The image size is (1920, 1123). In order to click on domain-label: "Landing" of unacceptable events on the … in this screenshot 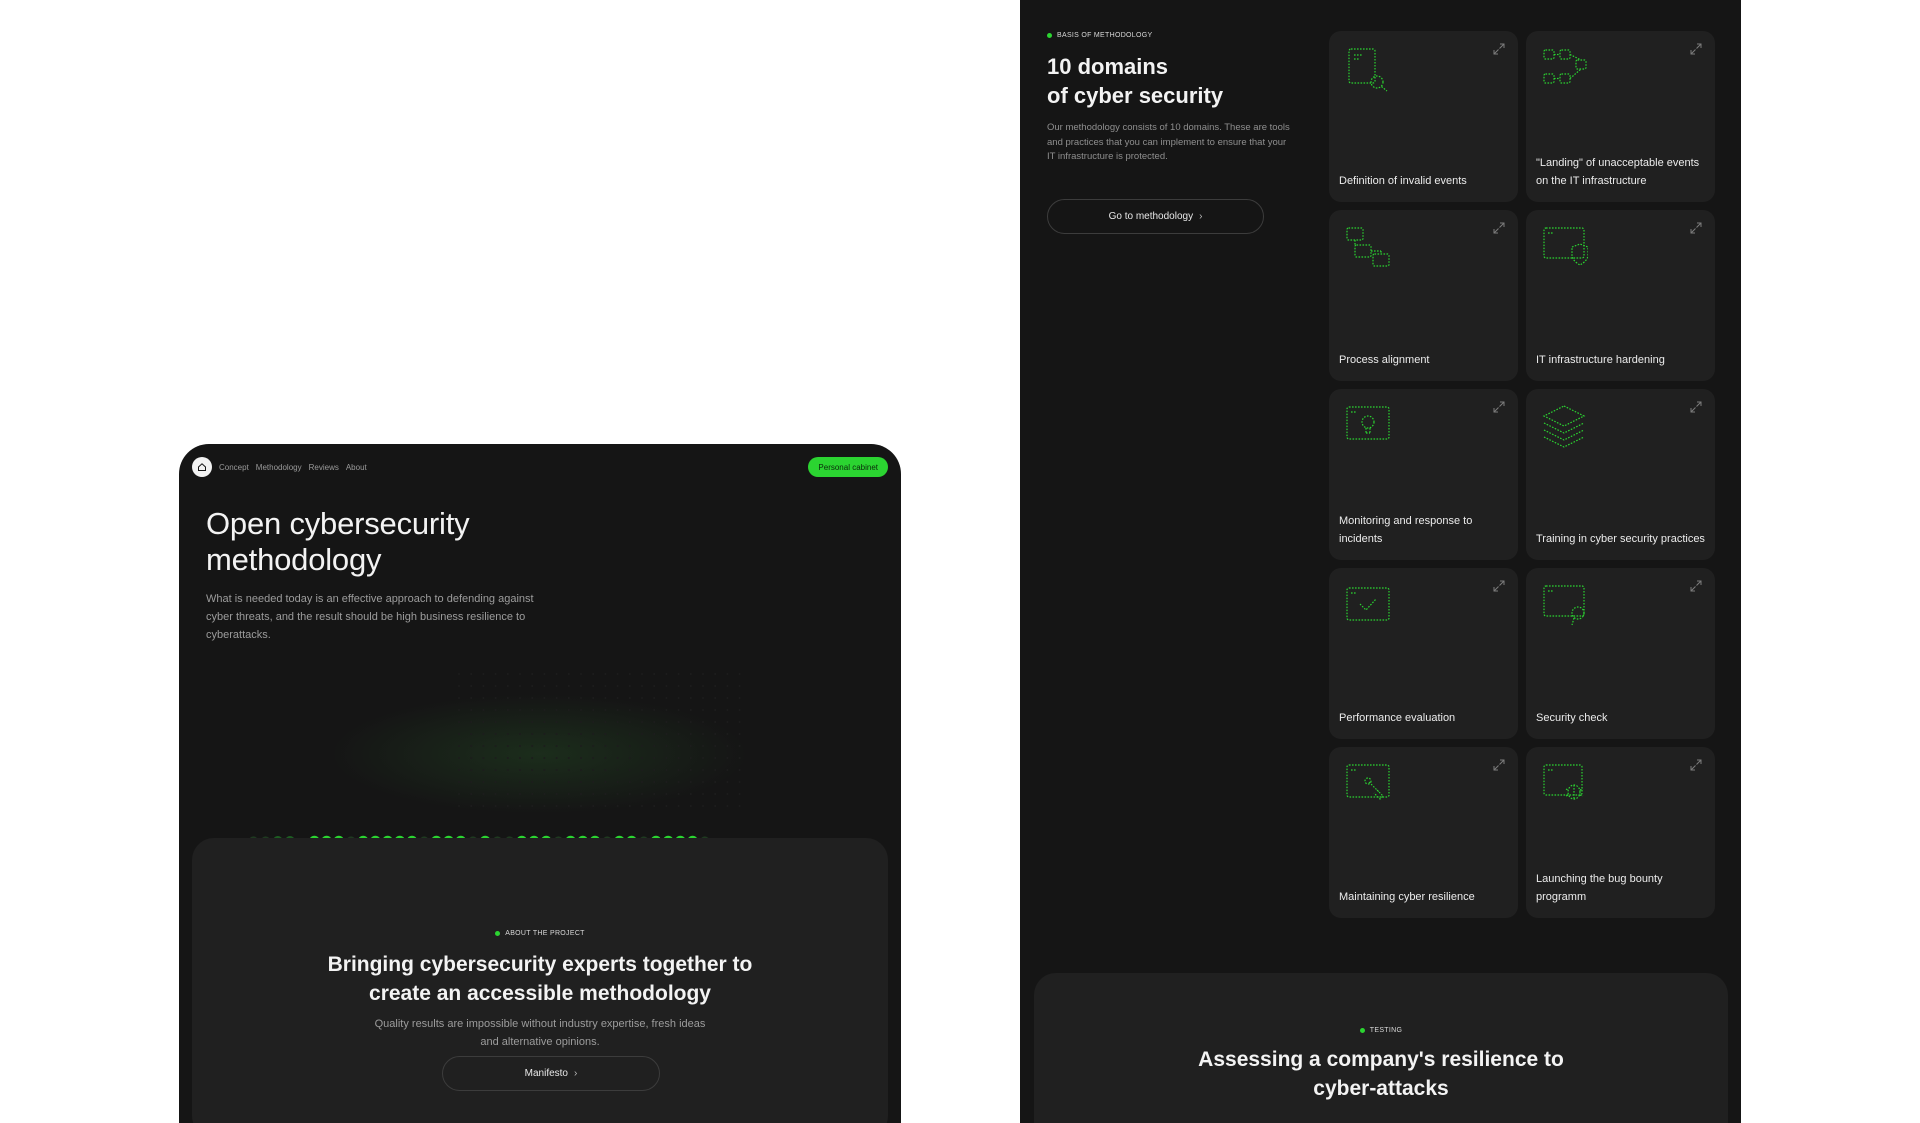, I will do `click(1618, 172)`.